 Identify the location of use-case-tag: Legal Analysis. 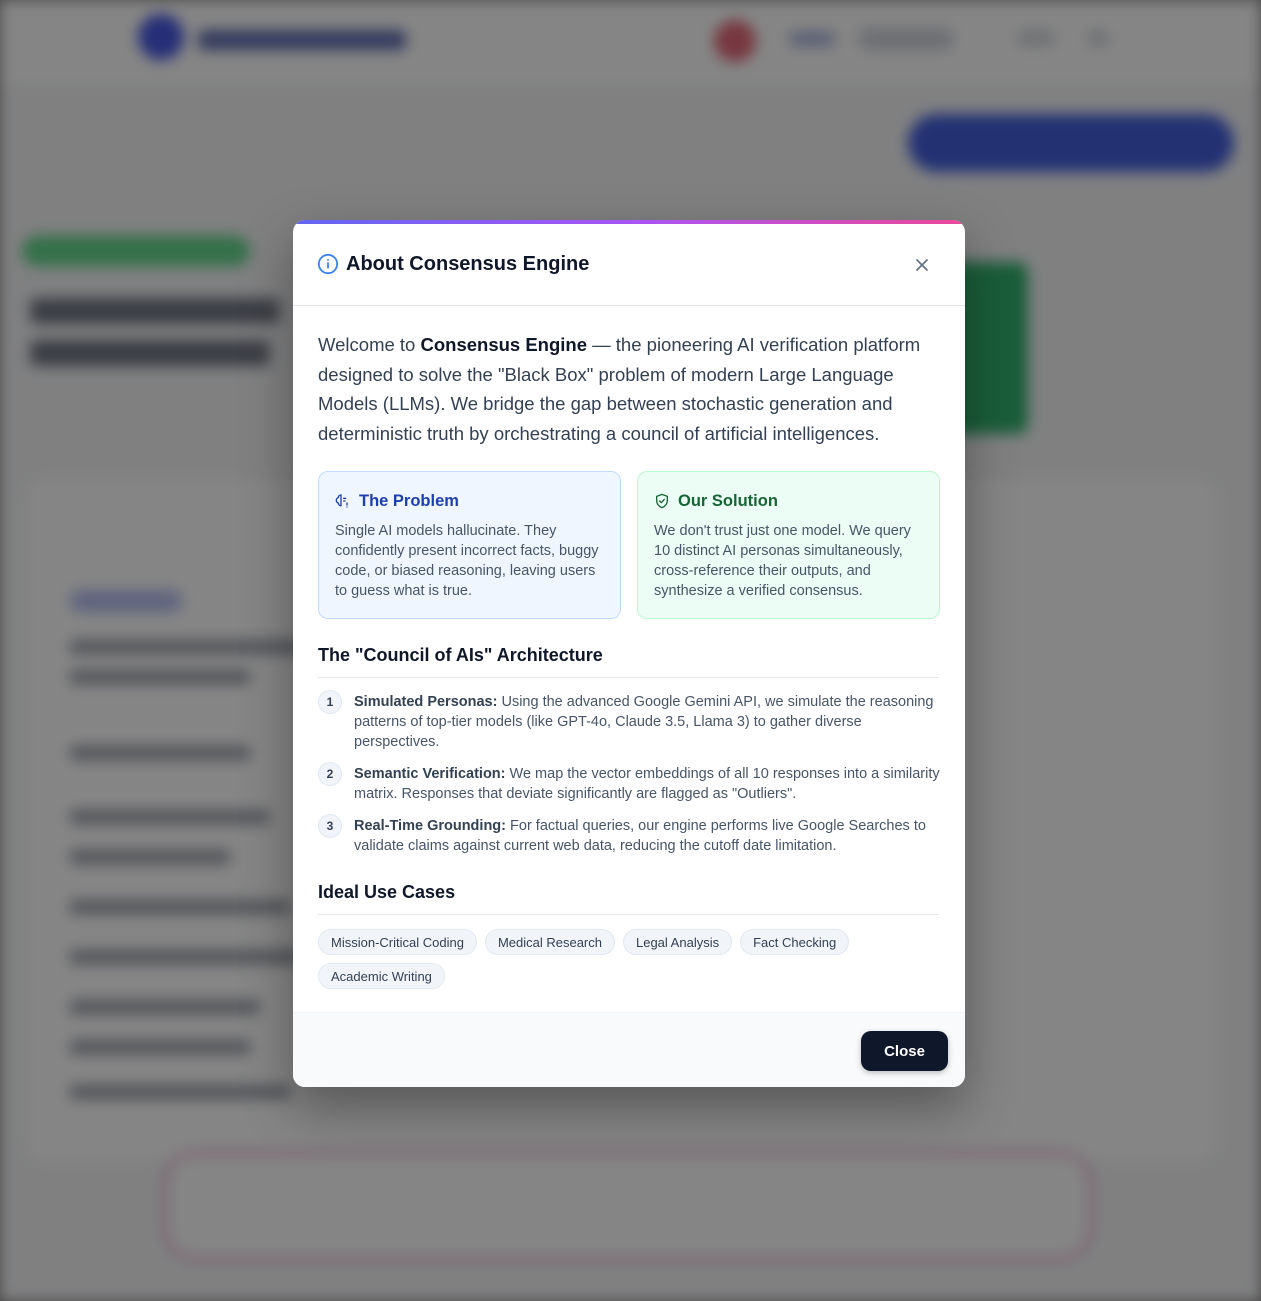
(677, 942).